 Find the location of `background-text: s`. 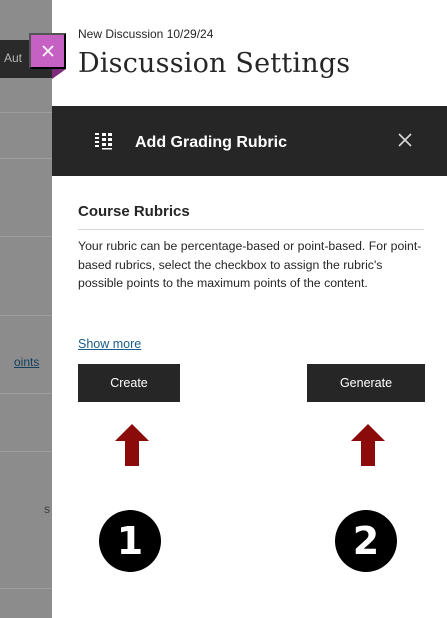

background-text: s is located at coordinates (47, 509).